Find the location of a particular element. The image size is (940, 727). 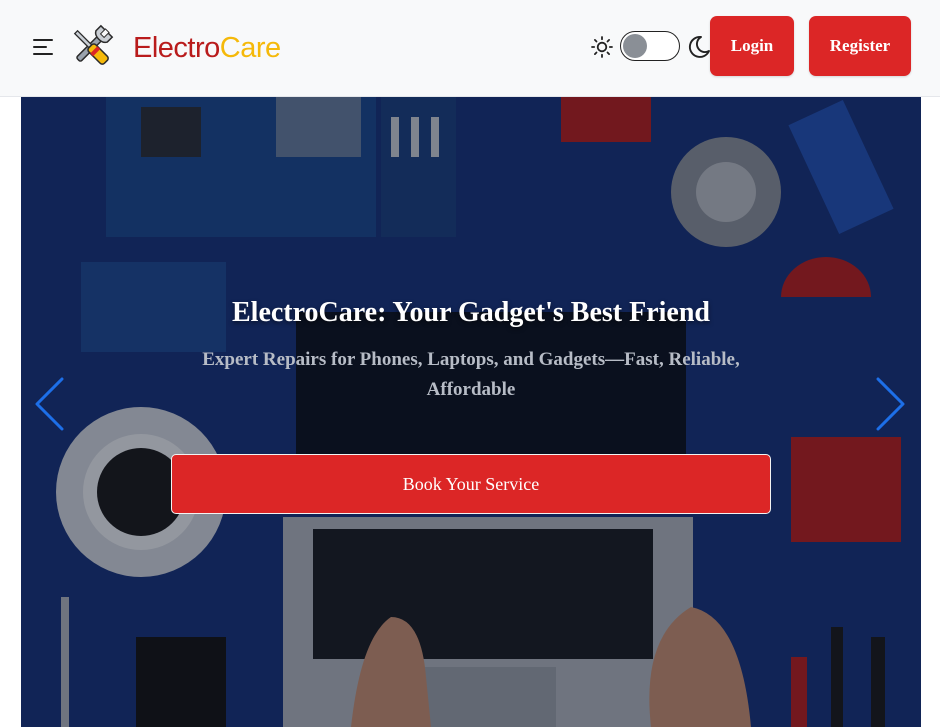

brand-logo-text: ElectroCare is located at coordinates (207, 48).